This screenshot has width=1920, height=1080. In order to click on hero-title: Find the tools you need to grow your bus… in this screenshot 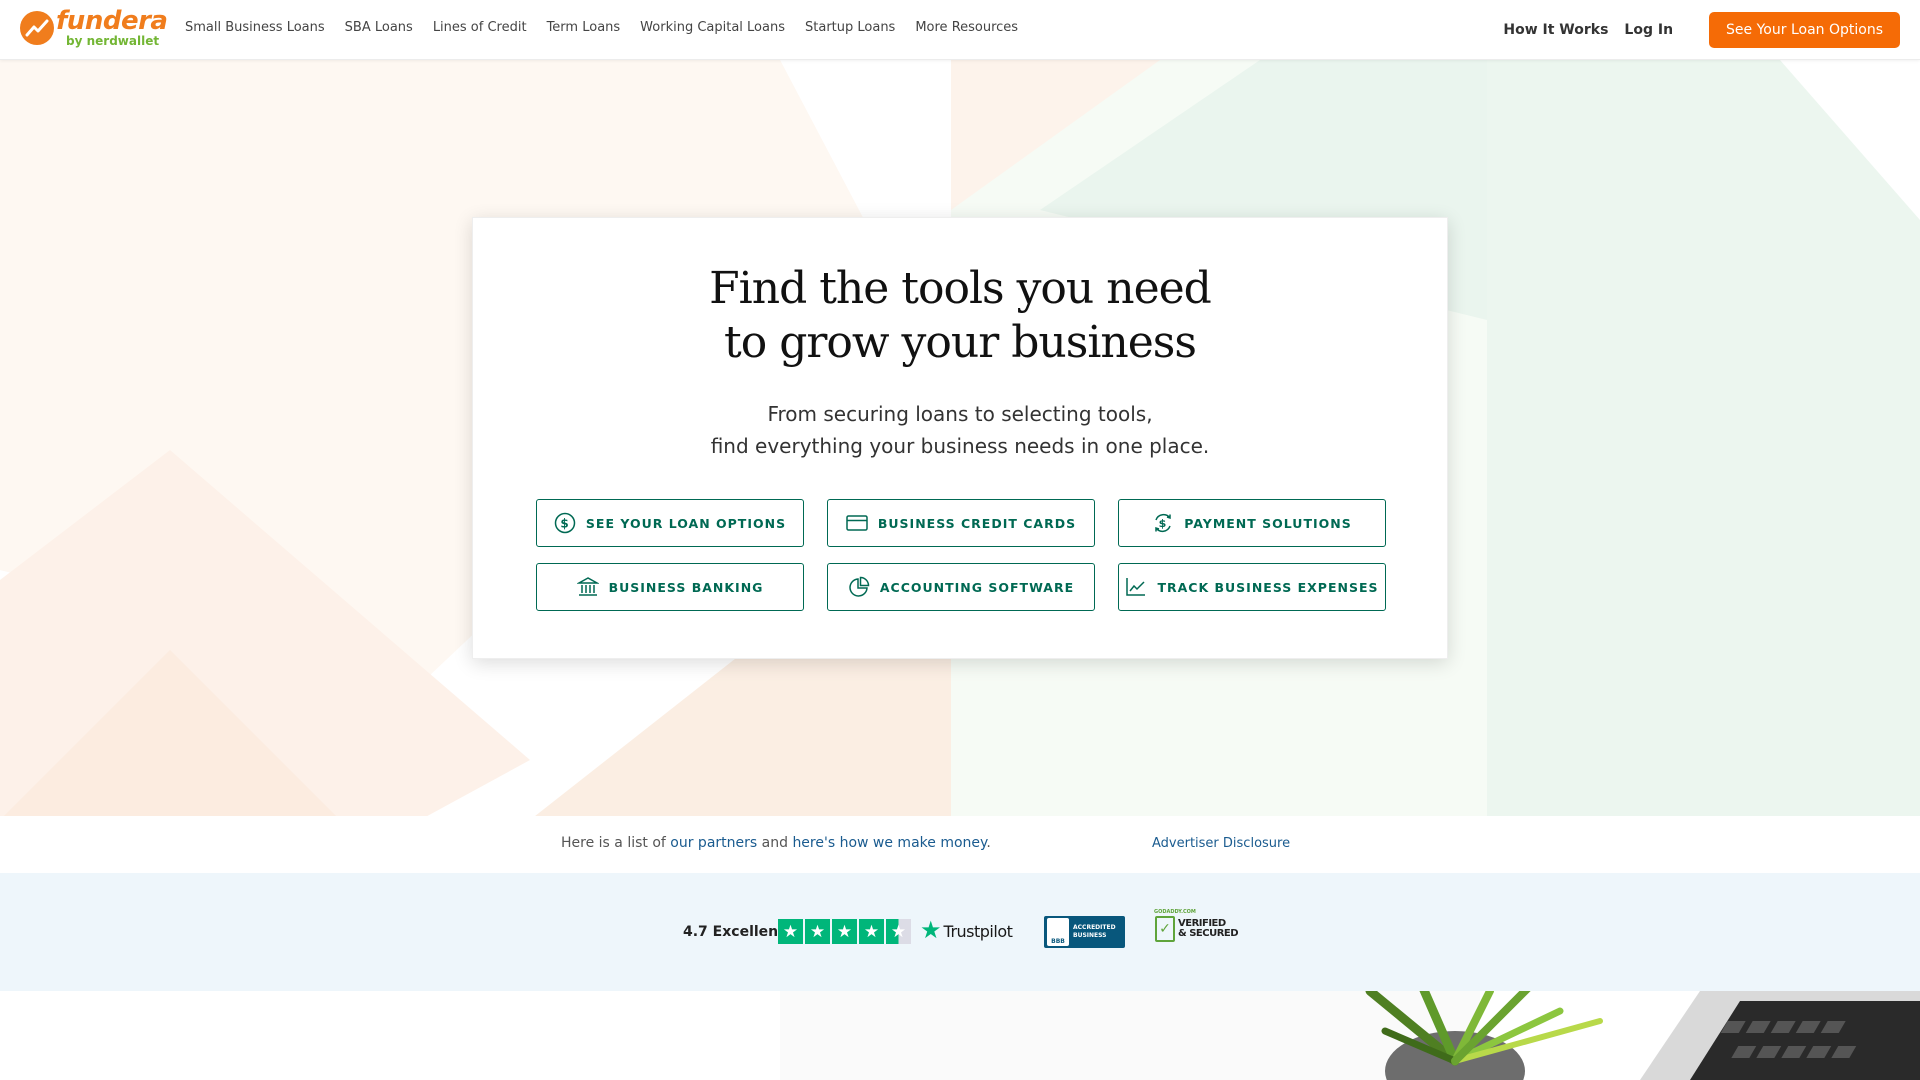, I will do `click(960, 316)`.